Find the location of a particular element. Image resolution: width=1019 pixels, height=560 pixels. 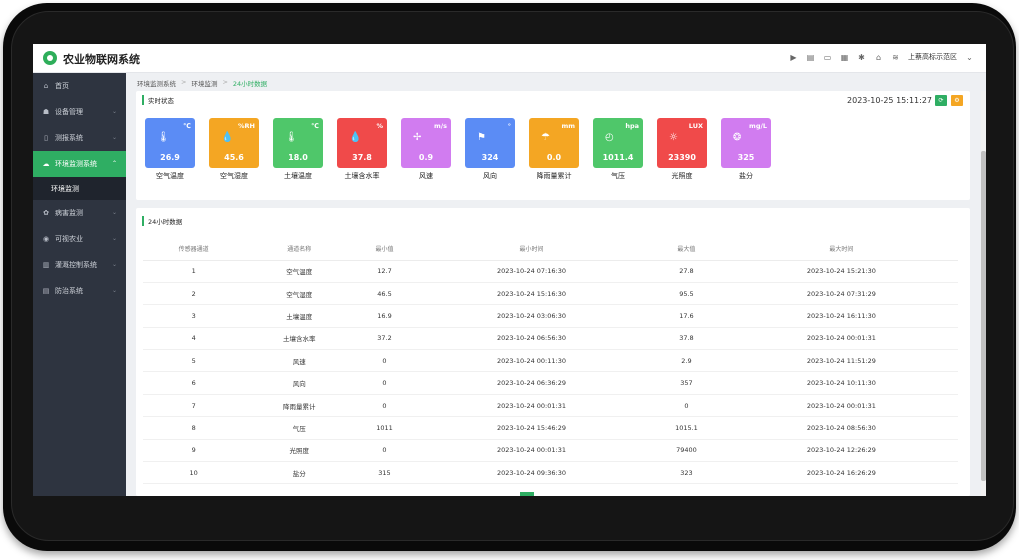

sensor-value: 324 is located at coordinates (490, 157).